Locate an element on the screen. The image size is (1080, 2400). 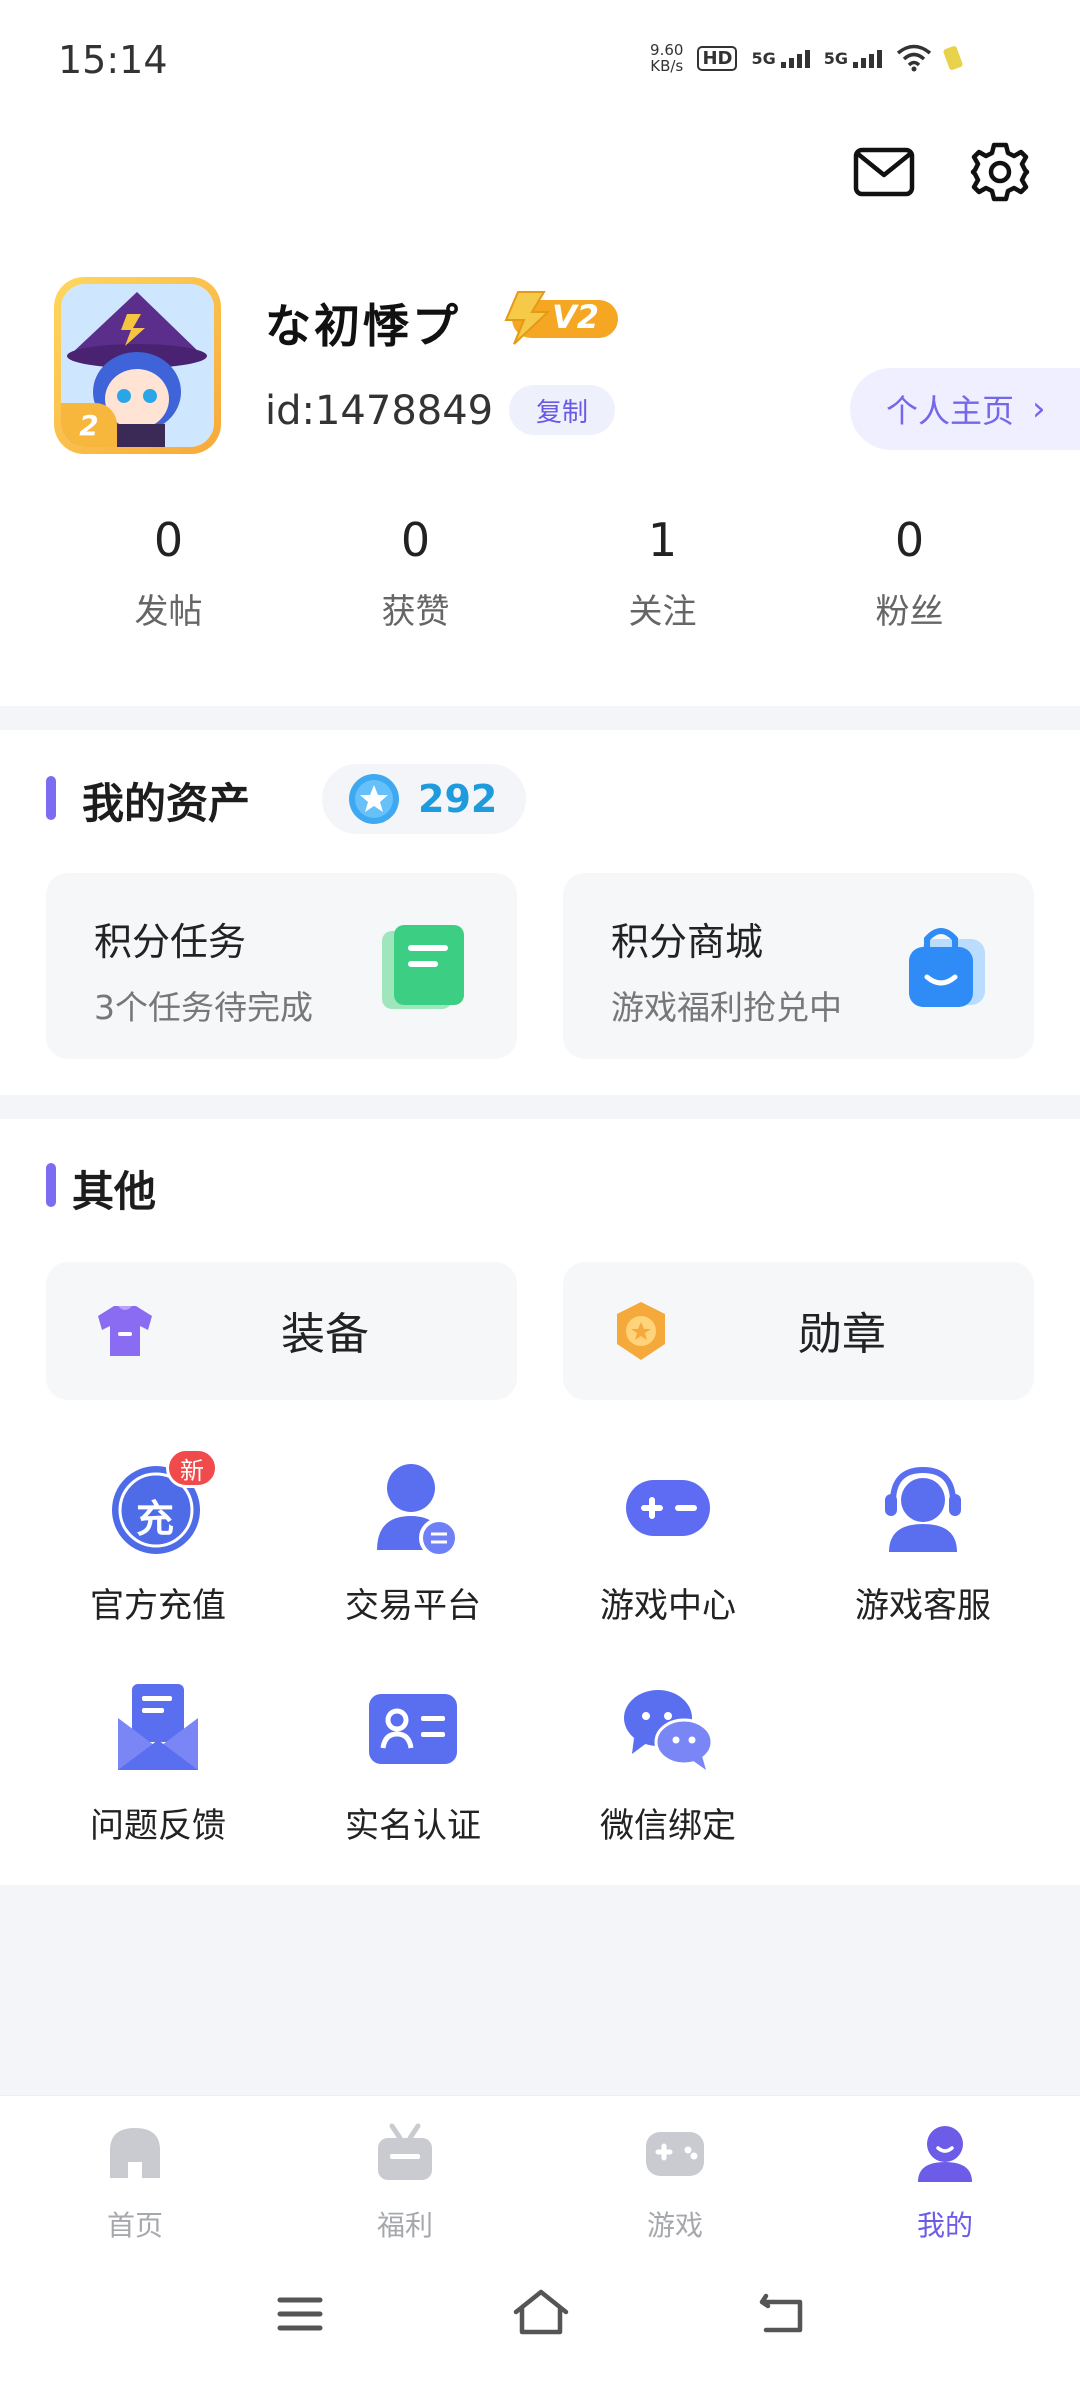
page-bottom-background is located at coordinates (540, 1990).